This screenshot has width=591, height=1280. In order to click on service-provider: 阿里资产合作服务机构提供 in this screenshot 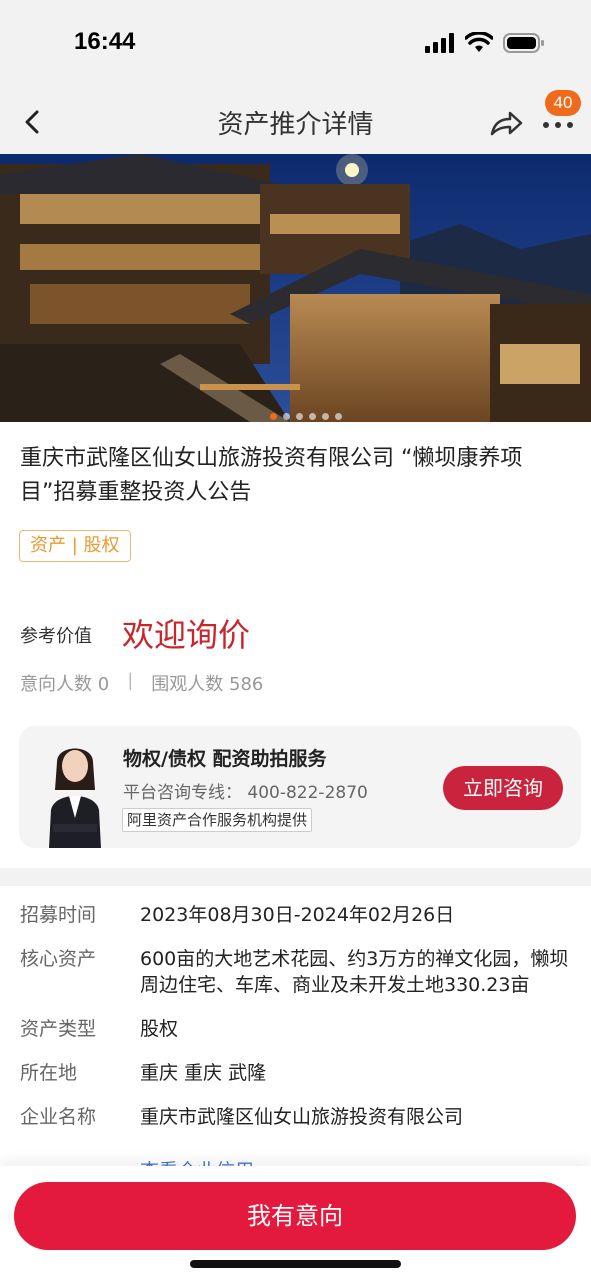, I will do `click(217, 820)`.